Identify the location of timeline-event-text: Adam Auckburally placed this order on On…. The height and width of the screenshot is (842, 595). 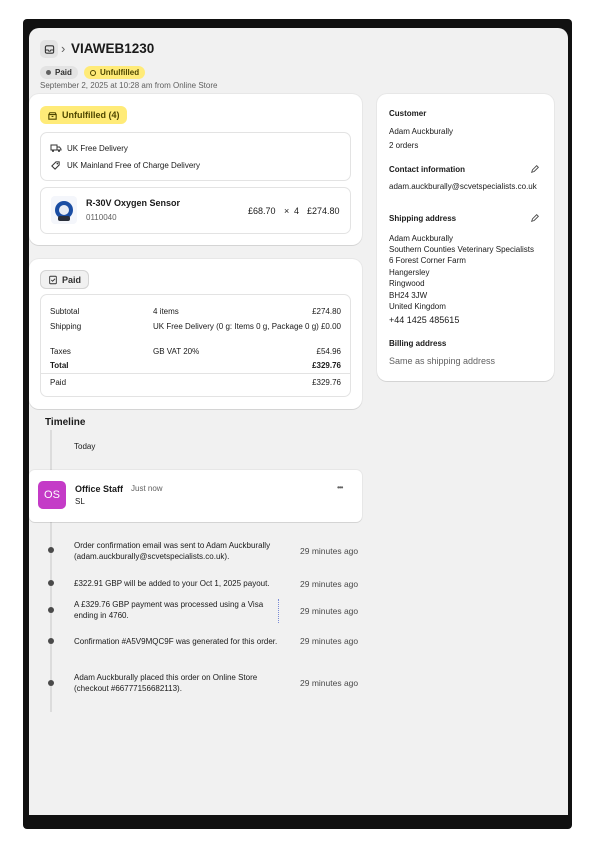
(166, 683).